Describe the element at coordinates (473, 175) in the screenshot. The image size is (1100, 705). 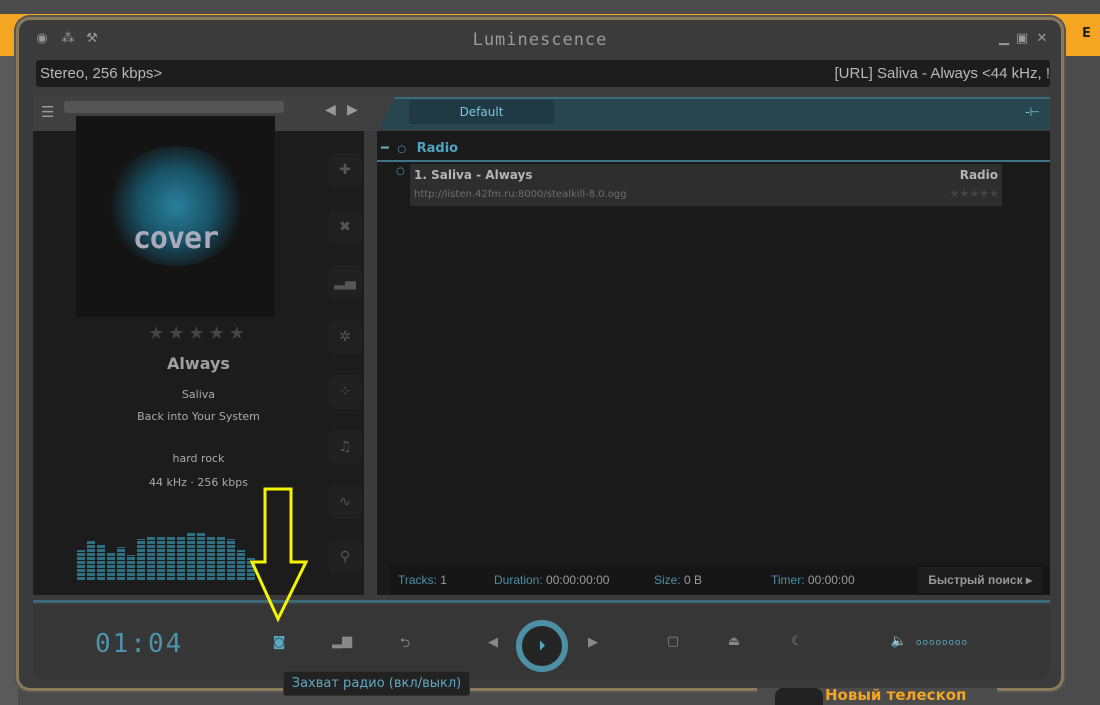
I see `track-title: 1. Saliva - Always` at that location.